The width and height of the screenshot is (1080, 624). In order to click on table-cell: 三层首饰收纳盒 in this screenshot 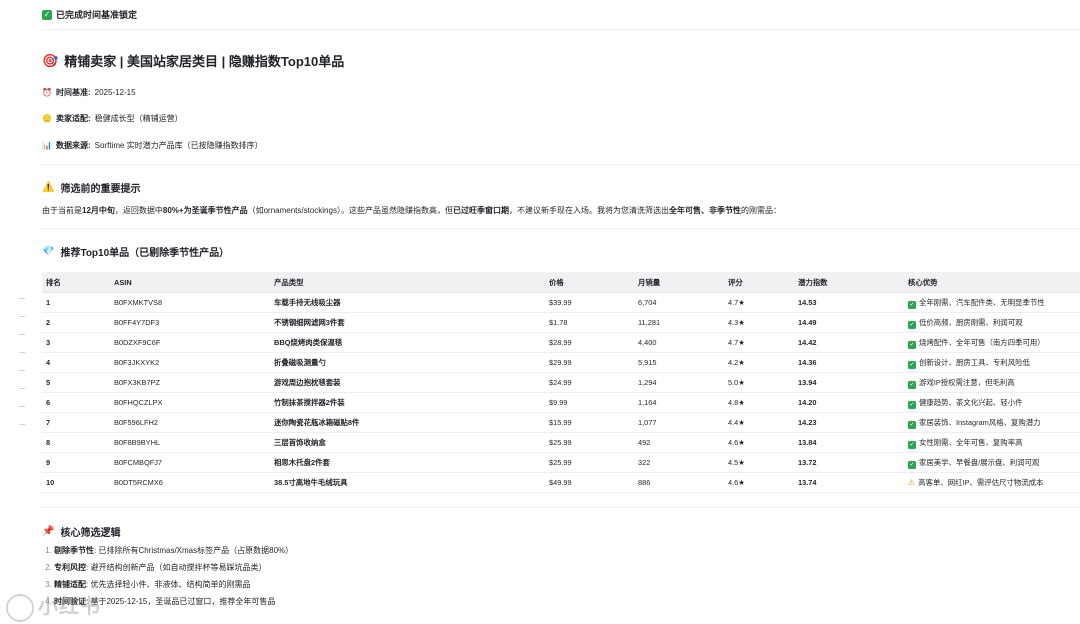, I will do `click(407, 442)`.